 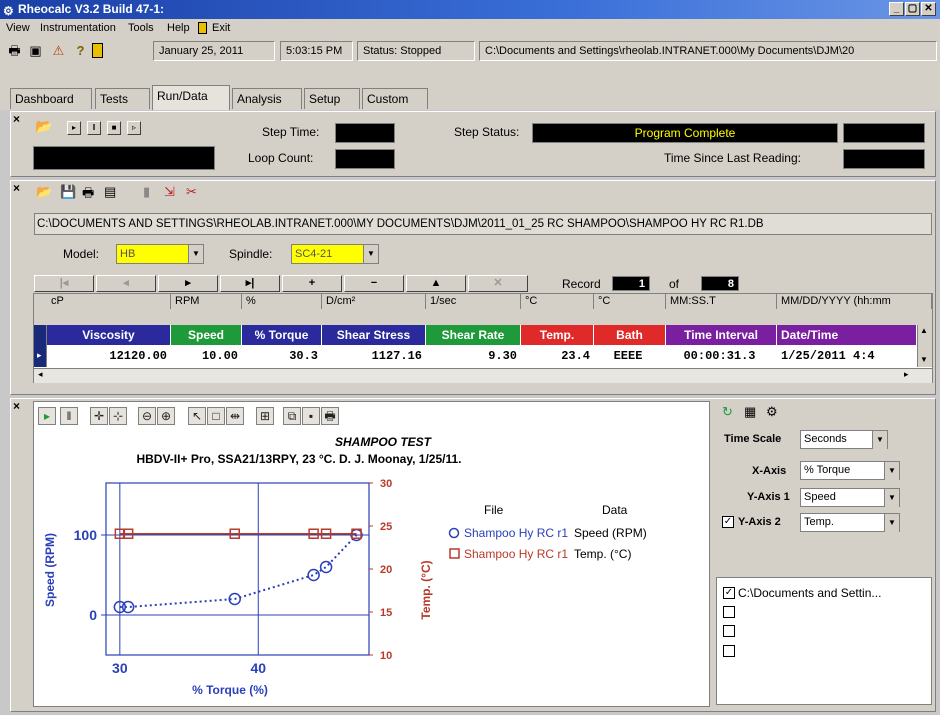 What do you see at coordinates (292, 416) in the screenshot?
I see `copy-icon: ⧉` at bounding box center [292, 416].